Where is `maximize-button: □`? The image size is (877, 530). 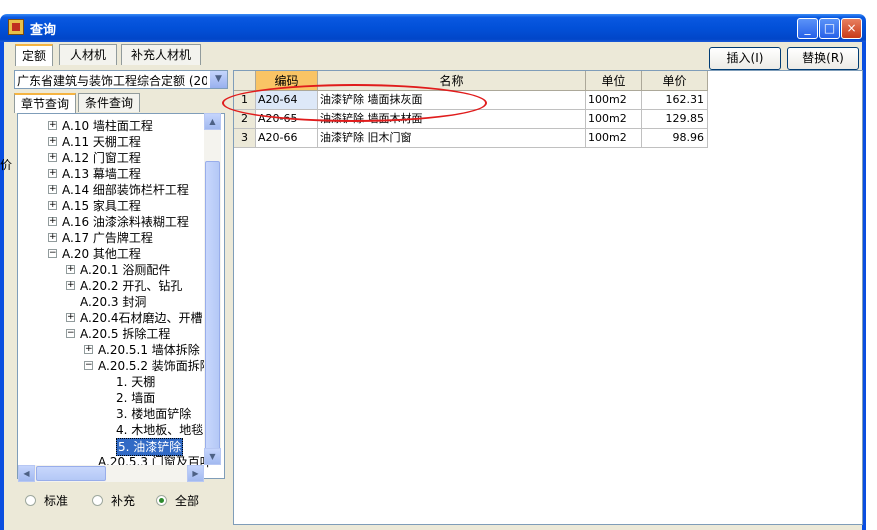
maximize-button: □ is located at coordinates (829, 28).